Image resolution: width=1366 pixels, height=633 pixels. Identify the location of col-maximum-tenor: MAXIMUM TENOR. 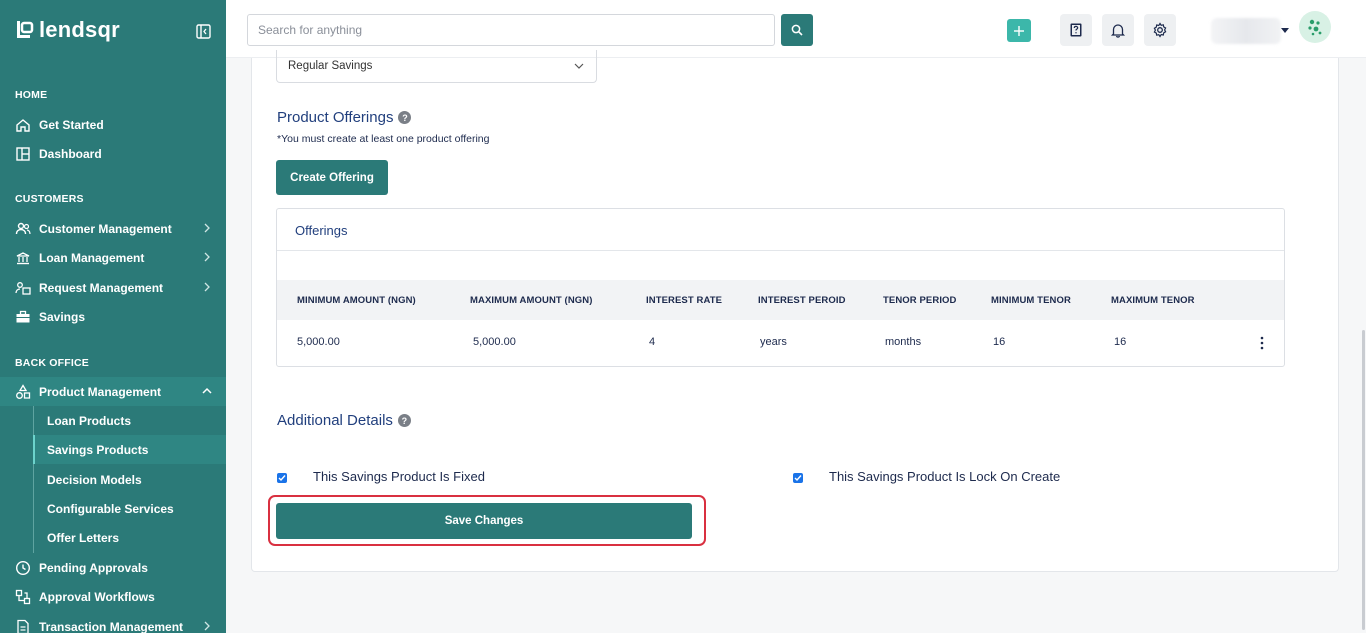
(1153, 300).